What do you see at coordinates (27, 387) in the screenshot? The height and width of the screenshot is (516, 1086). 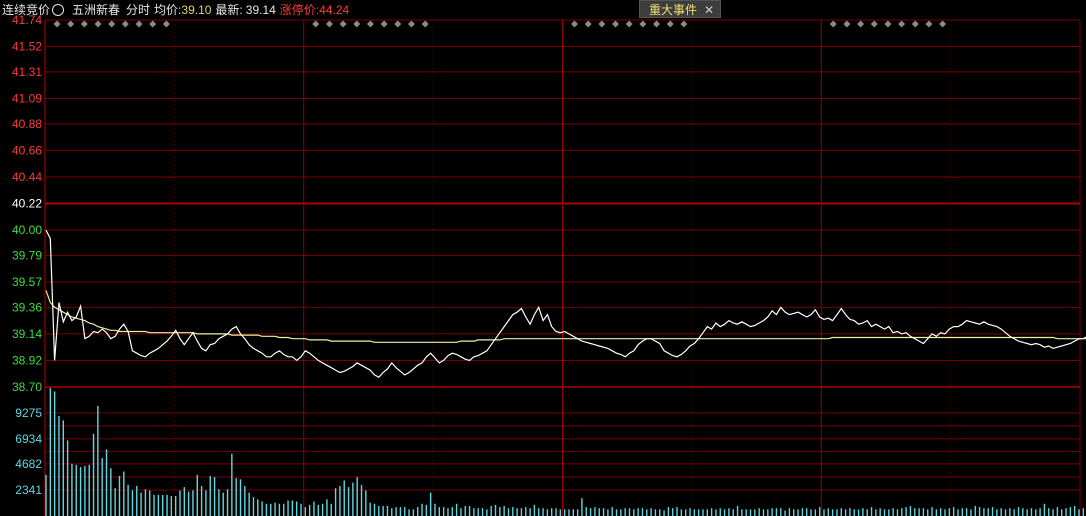 I see `price-tick-label: 38.70` at bounding box center [27, 387].